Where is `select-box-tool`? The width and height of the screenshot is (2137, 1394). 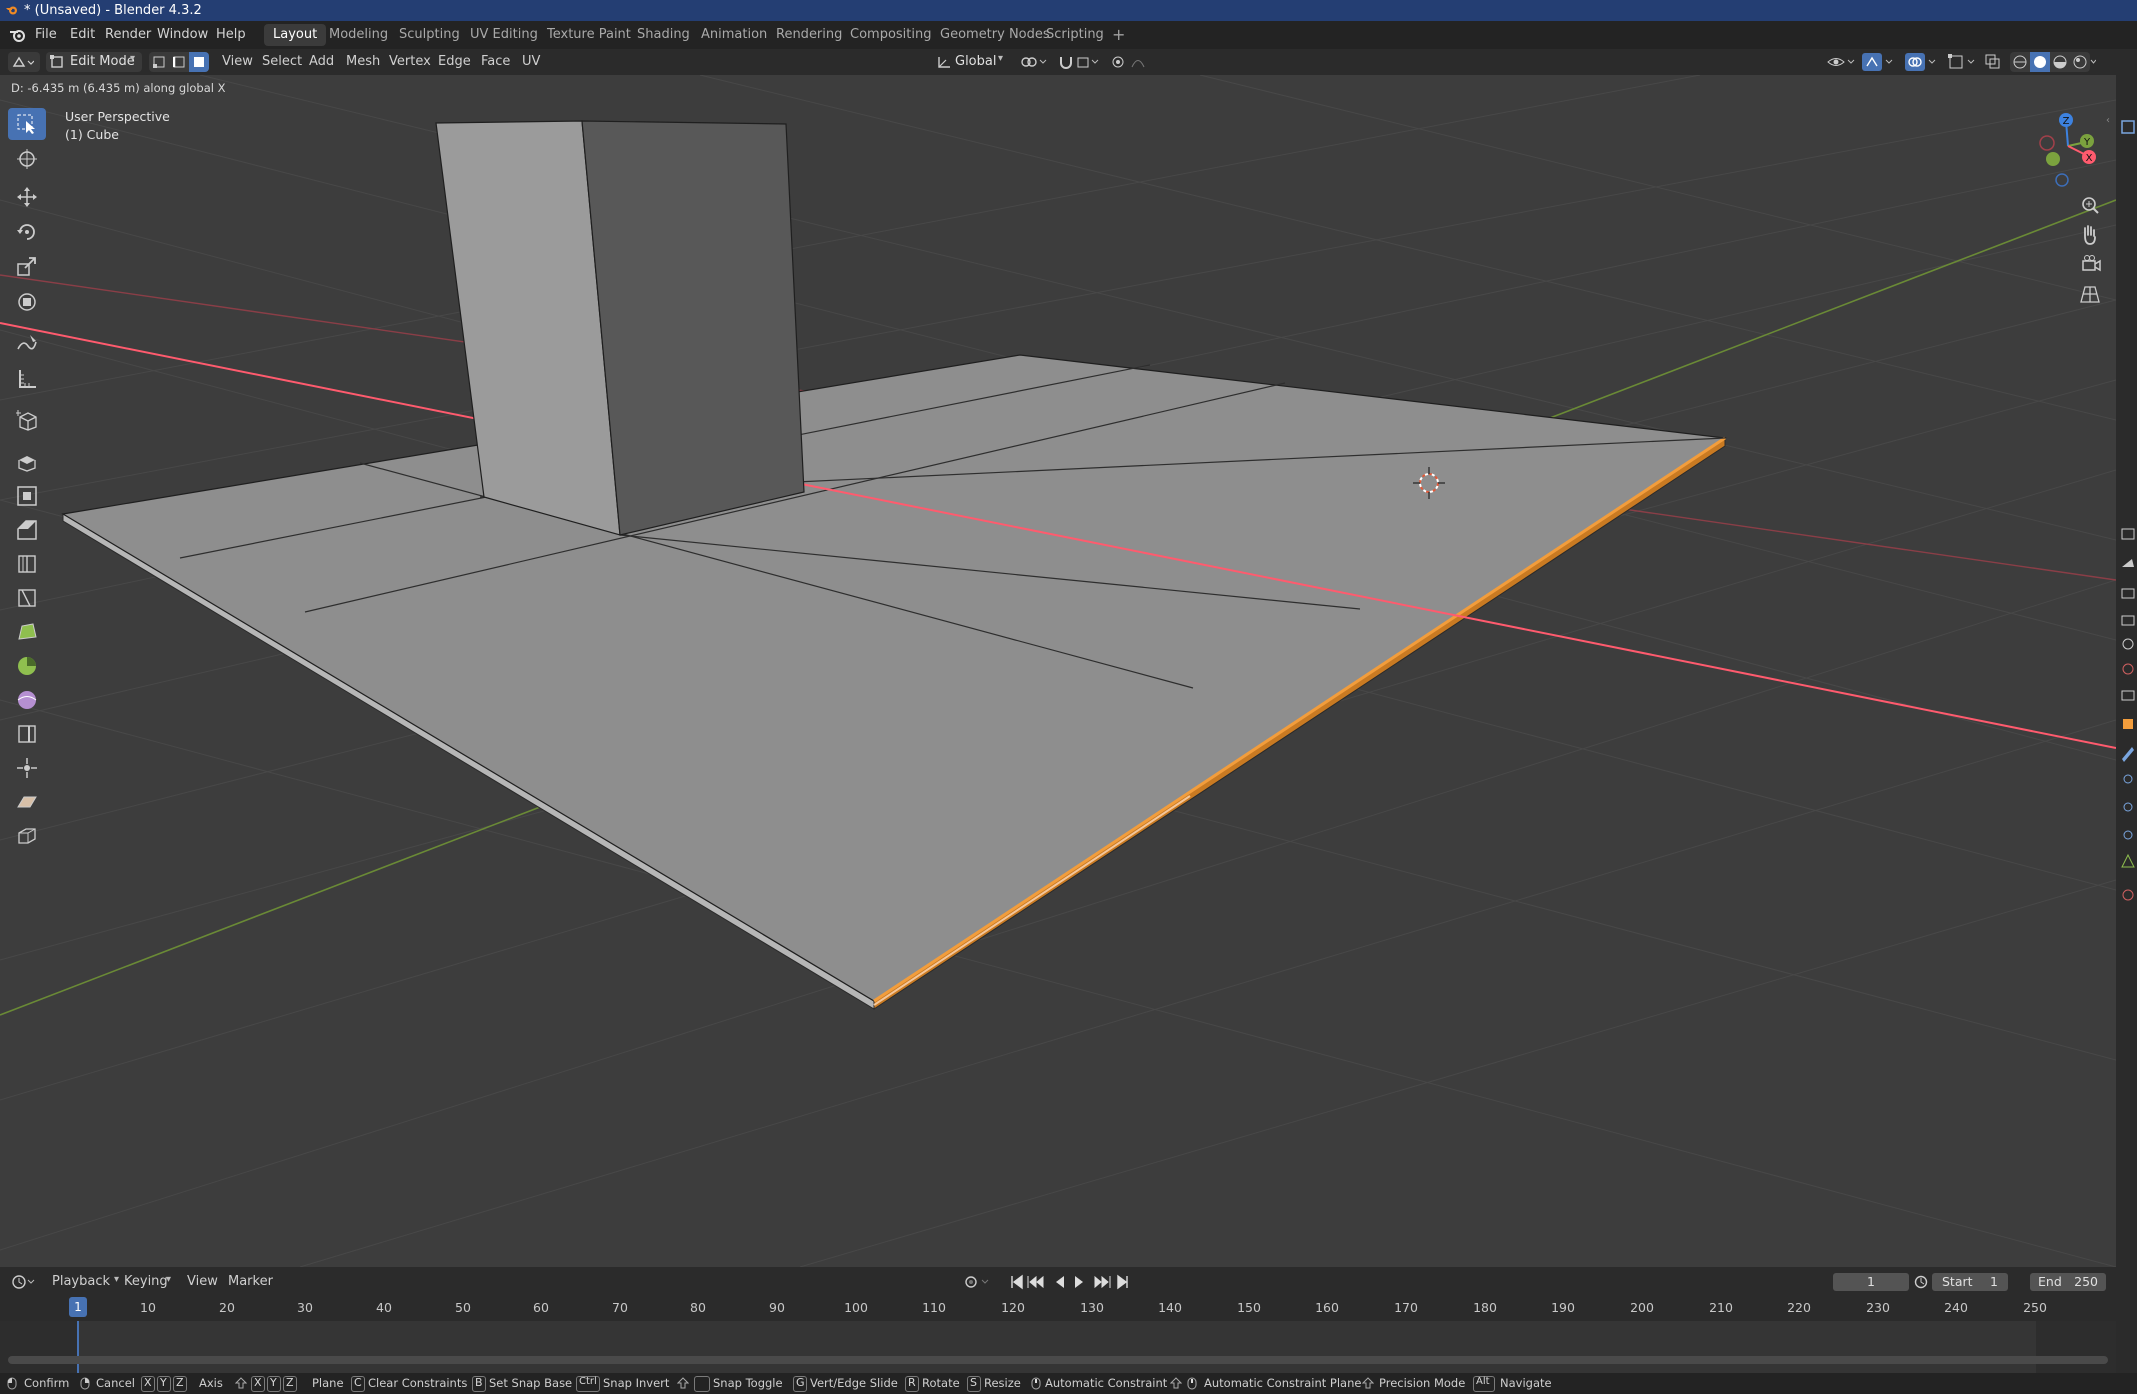 select-box-tool is located at coordinates (27, 124).